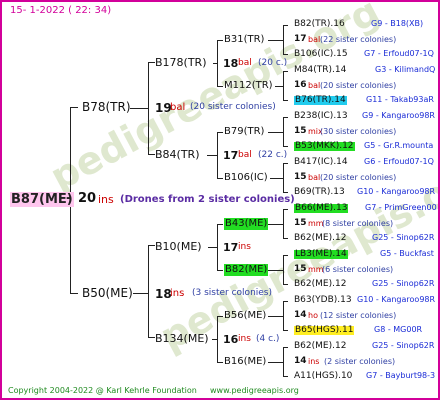 The width and height of the screenshot is (440, 400). I want to click on gen1-sire-note: (20 sister colonies), so click(233, 107).